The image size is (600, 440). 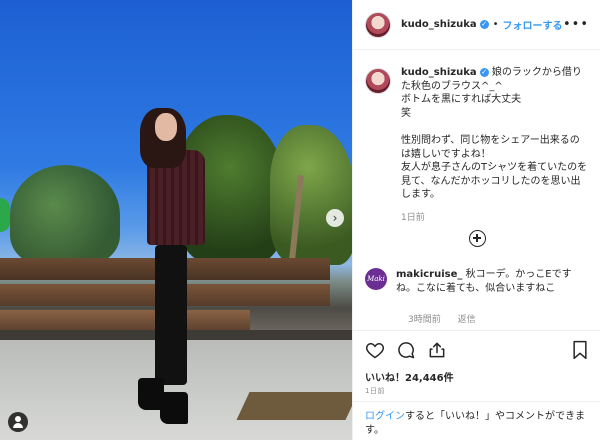 I want to click on comment-time: 3時間前, so click(x=424, y=320).